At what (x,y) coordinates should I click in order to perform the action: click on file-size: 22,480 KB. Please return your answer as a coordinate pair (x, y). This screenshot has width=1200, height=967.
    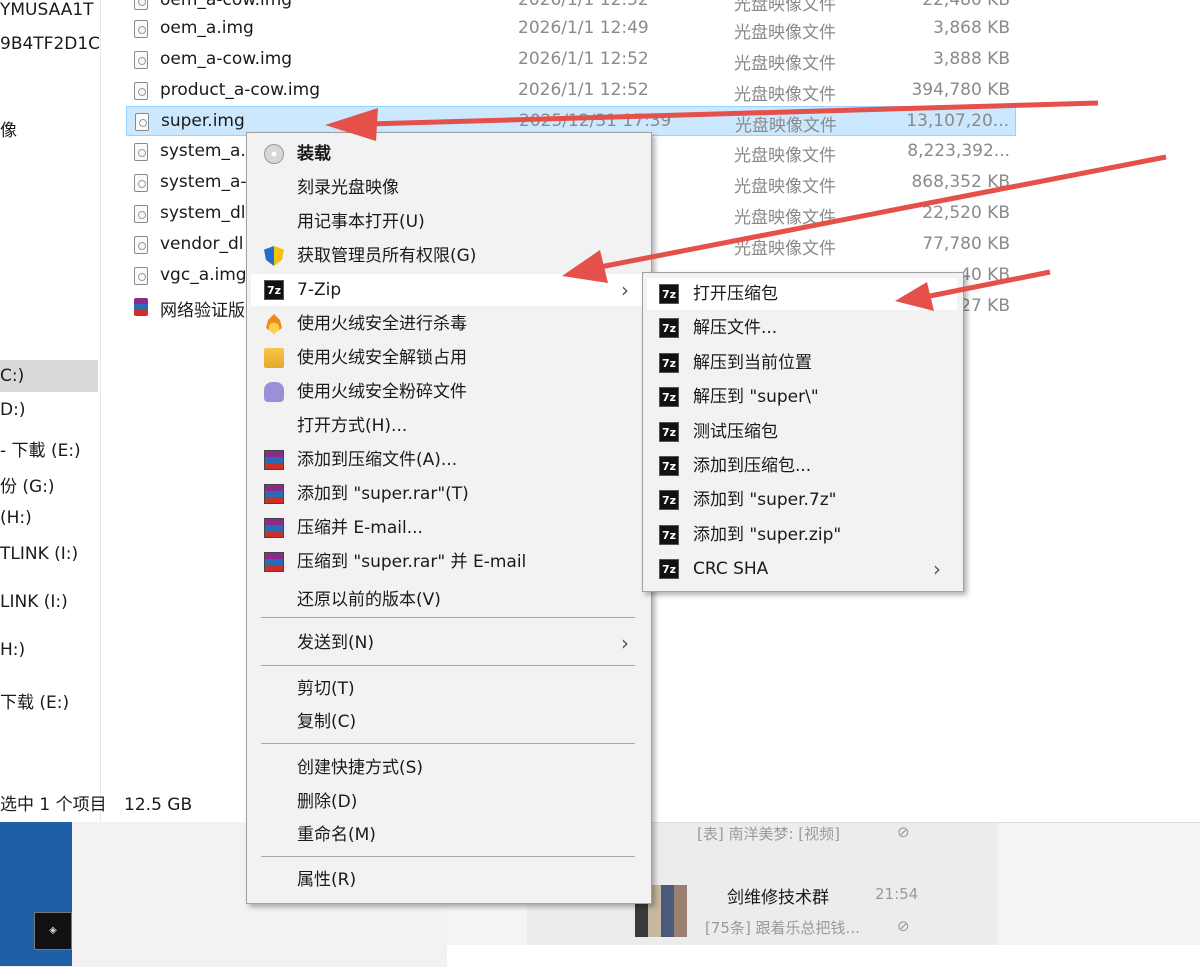
    Looking at the image, I should click on (966, 5).